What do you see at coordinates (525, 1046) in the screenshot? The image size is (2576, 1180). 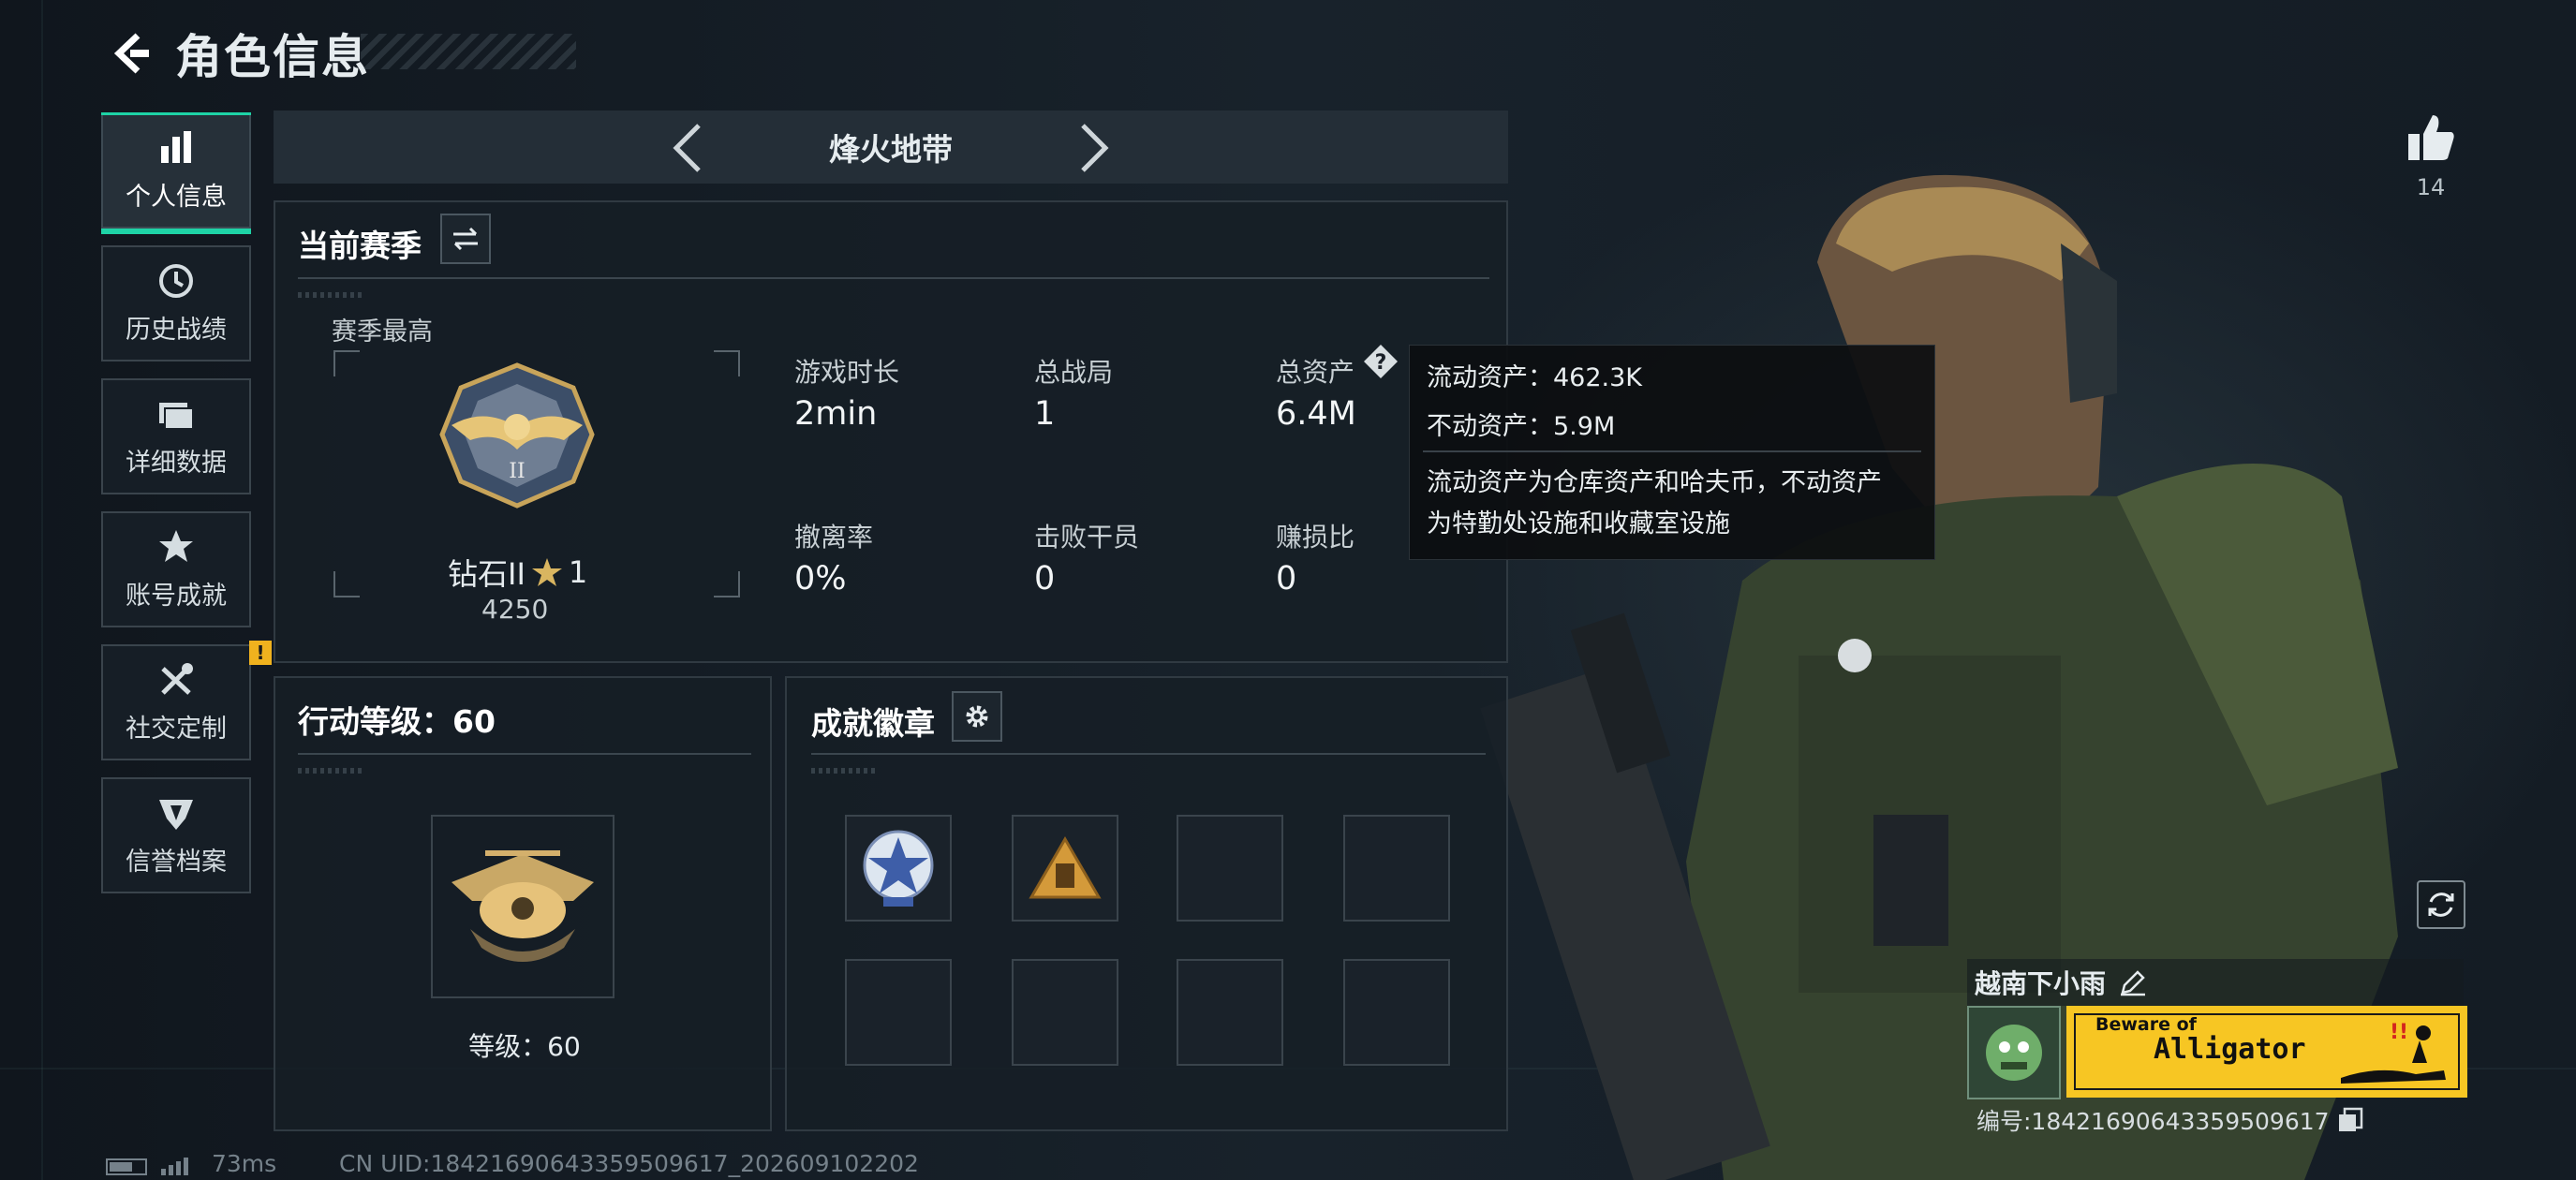 I see `level-label: 等级：60` at bounding box center [525, 1046].